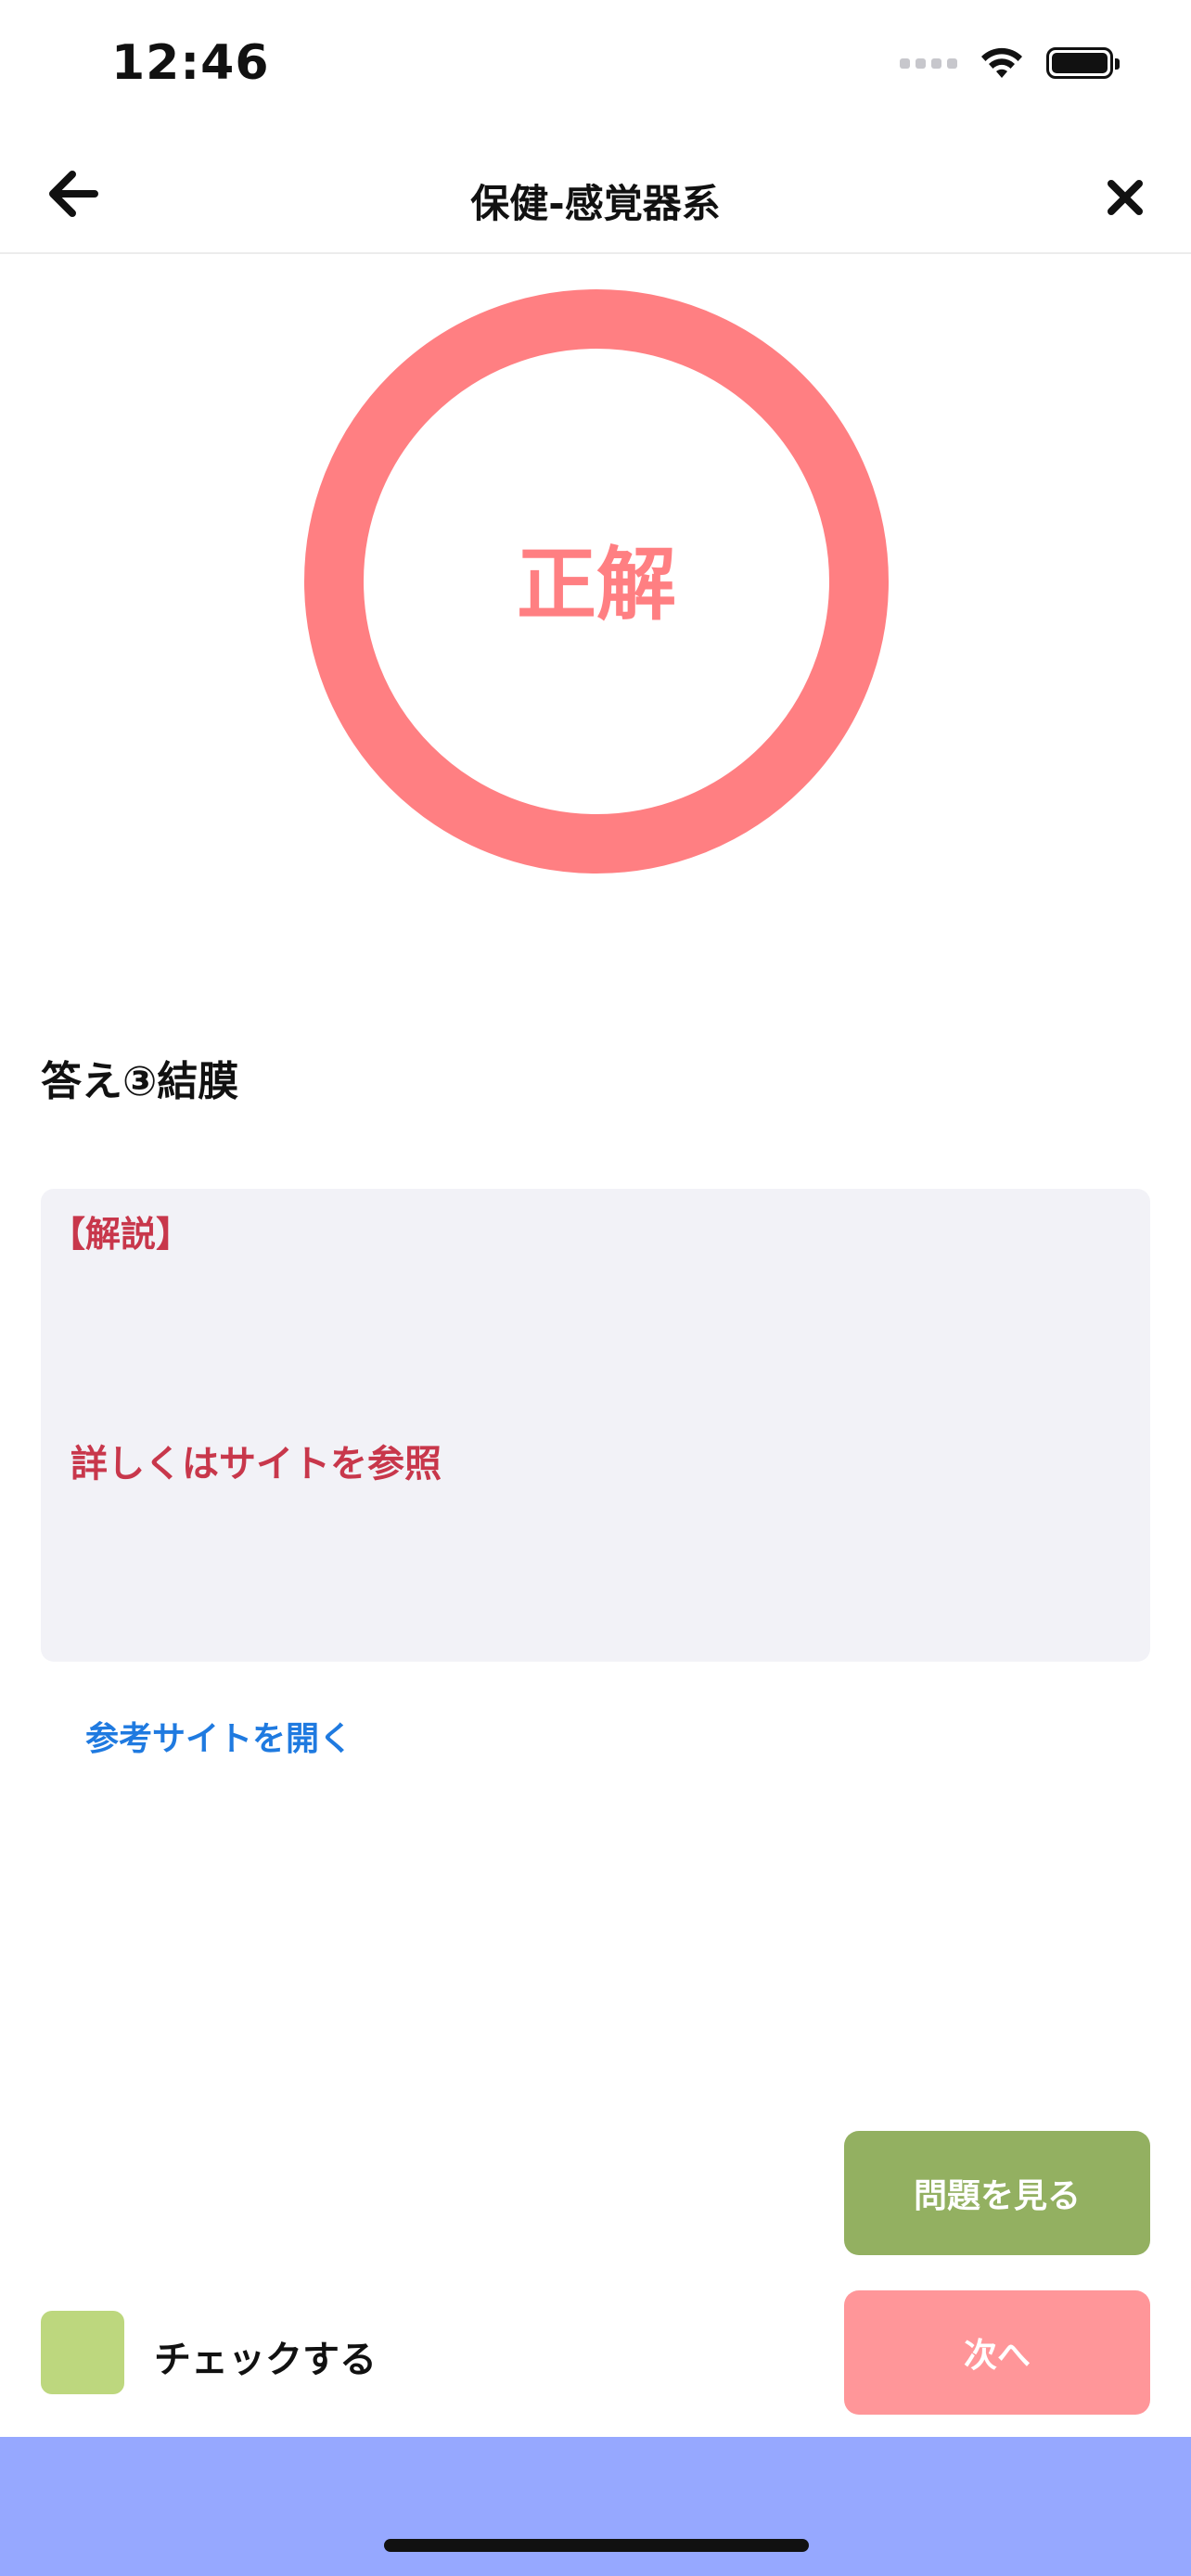 The height and width of the screenshot is (2576, 1191). What do you see at coordinates (929, 63) in the screenshot?
I see `signal-icon` at bounding box center [929, 63].